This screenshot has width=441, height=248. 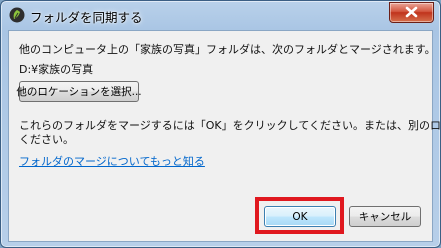 I want to click on ok-button: OK, so click(x=300, y=216).